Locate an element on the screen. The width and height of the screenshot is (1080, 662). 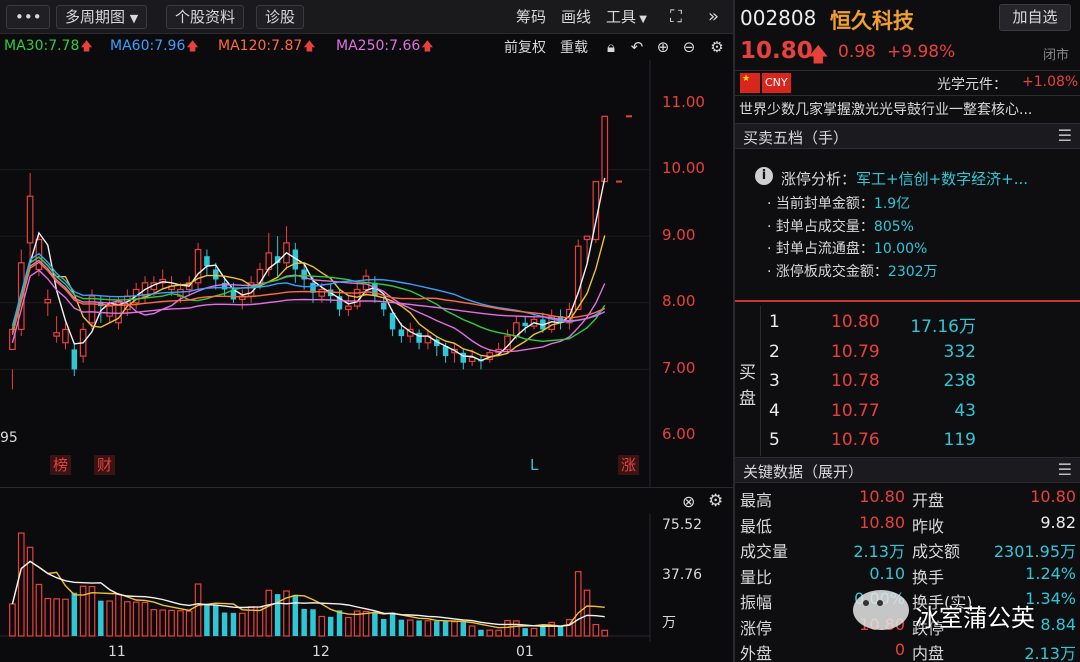
keydata-label: 涨停 is located at coordinates (756, 628).